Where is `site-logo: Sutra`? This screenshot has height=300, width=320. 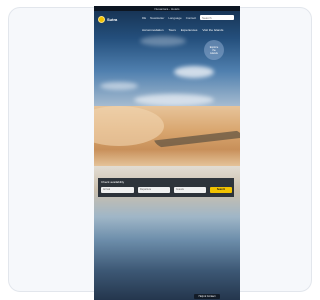 site-logo: Sutra is located at coordinates (107, 19).